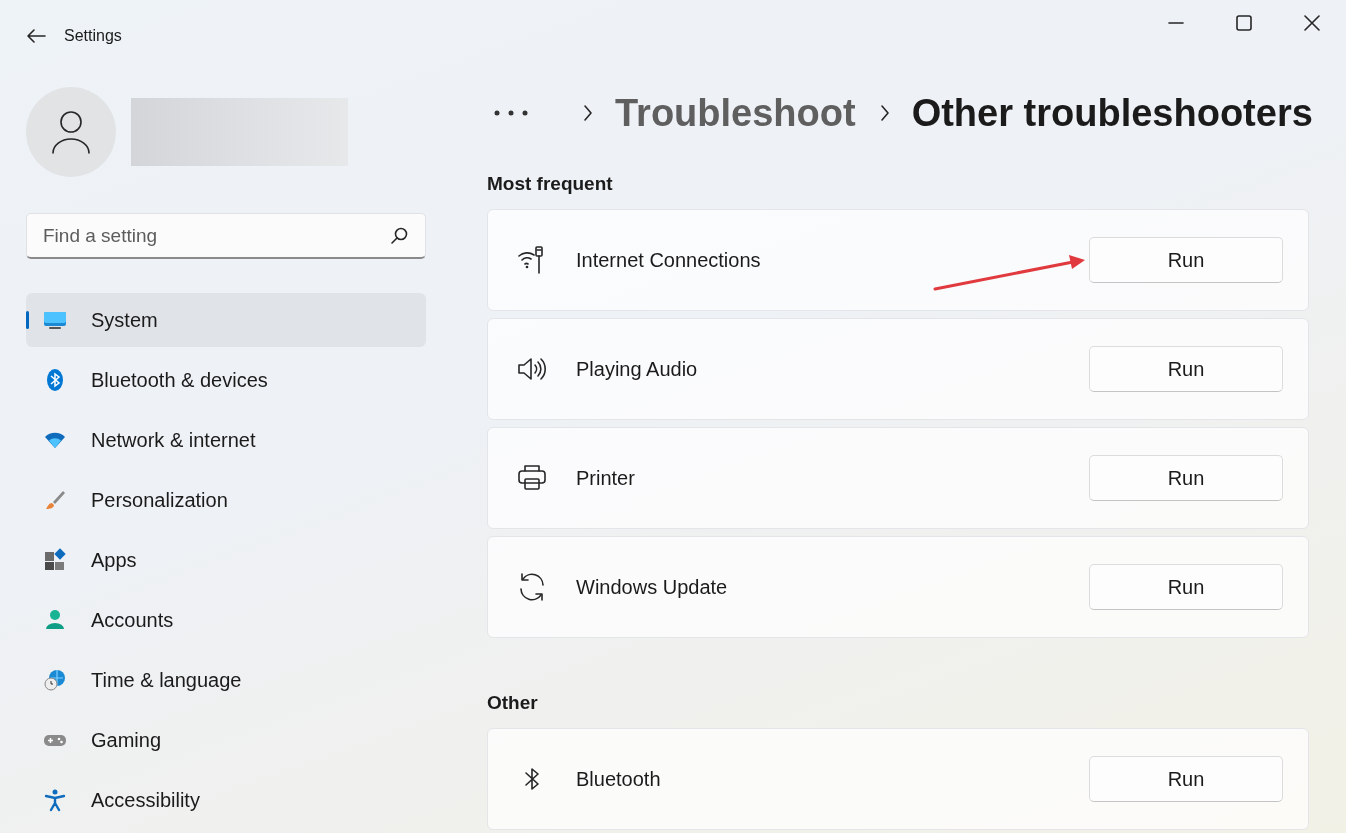 The height and width of the screenshot is (833, 1346). Describe the element at coordinates (637, 369) in the screenshot. I see `troubleshooter-name: Playing Audio` at that location.